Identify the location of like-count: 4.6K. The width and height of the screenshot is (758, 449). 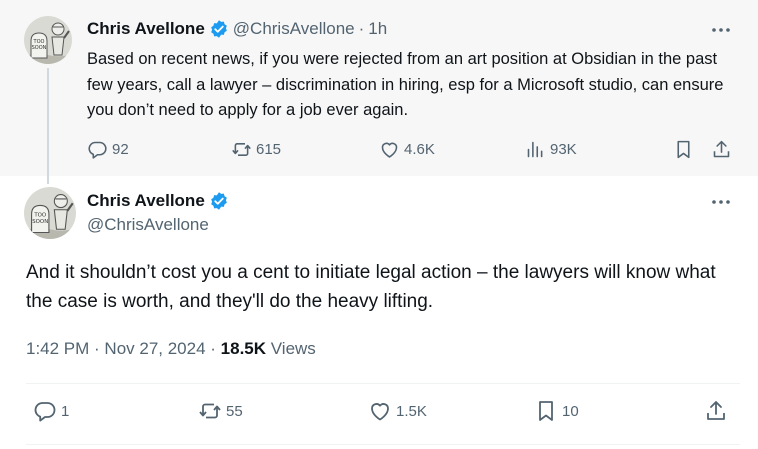
(419, 149).